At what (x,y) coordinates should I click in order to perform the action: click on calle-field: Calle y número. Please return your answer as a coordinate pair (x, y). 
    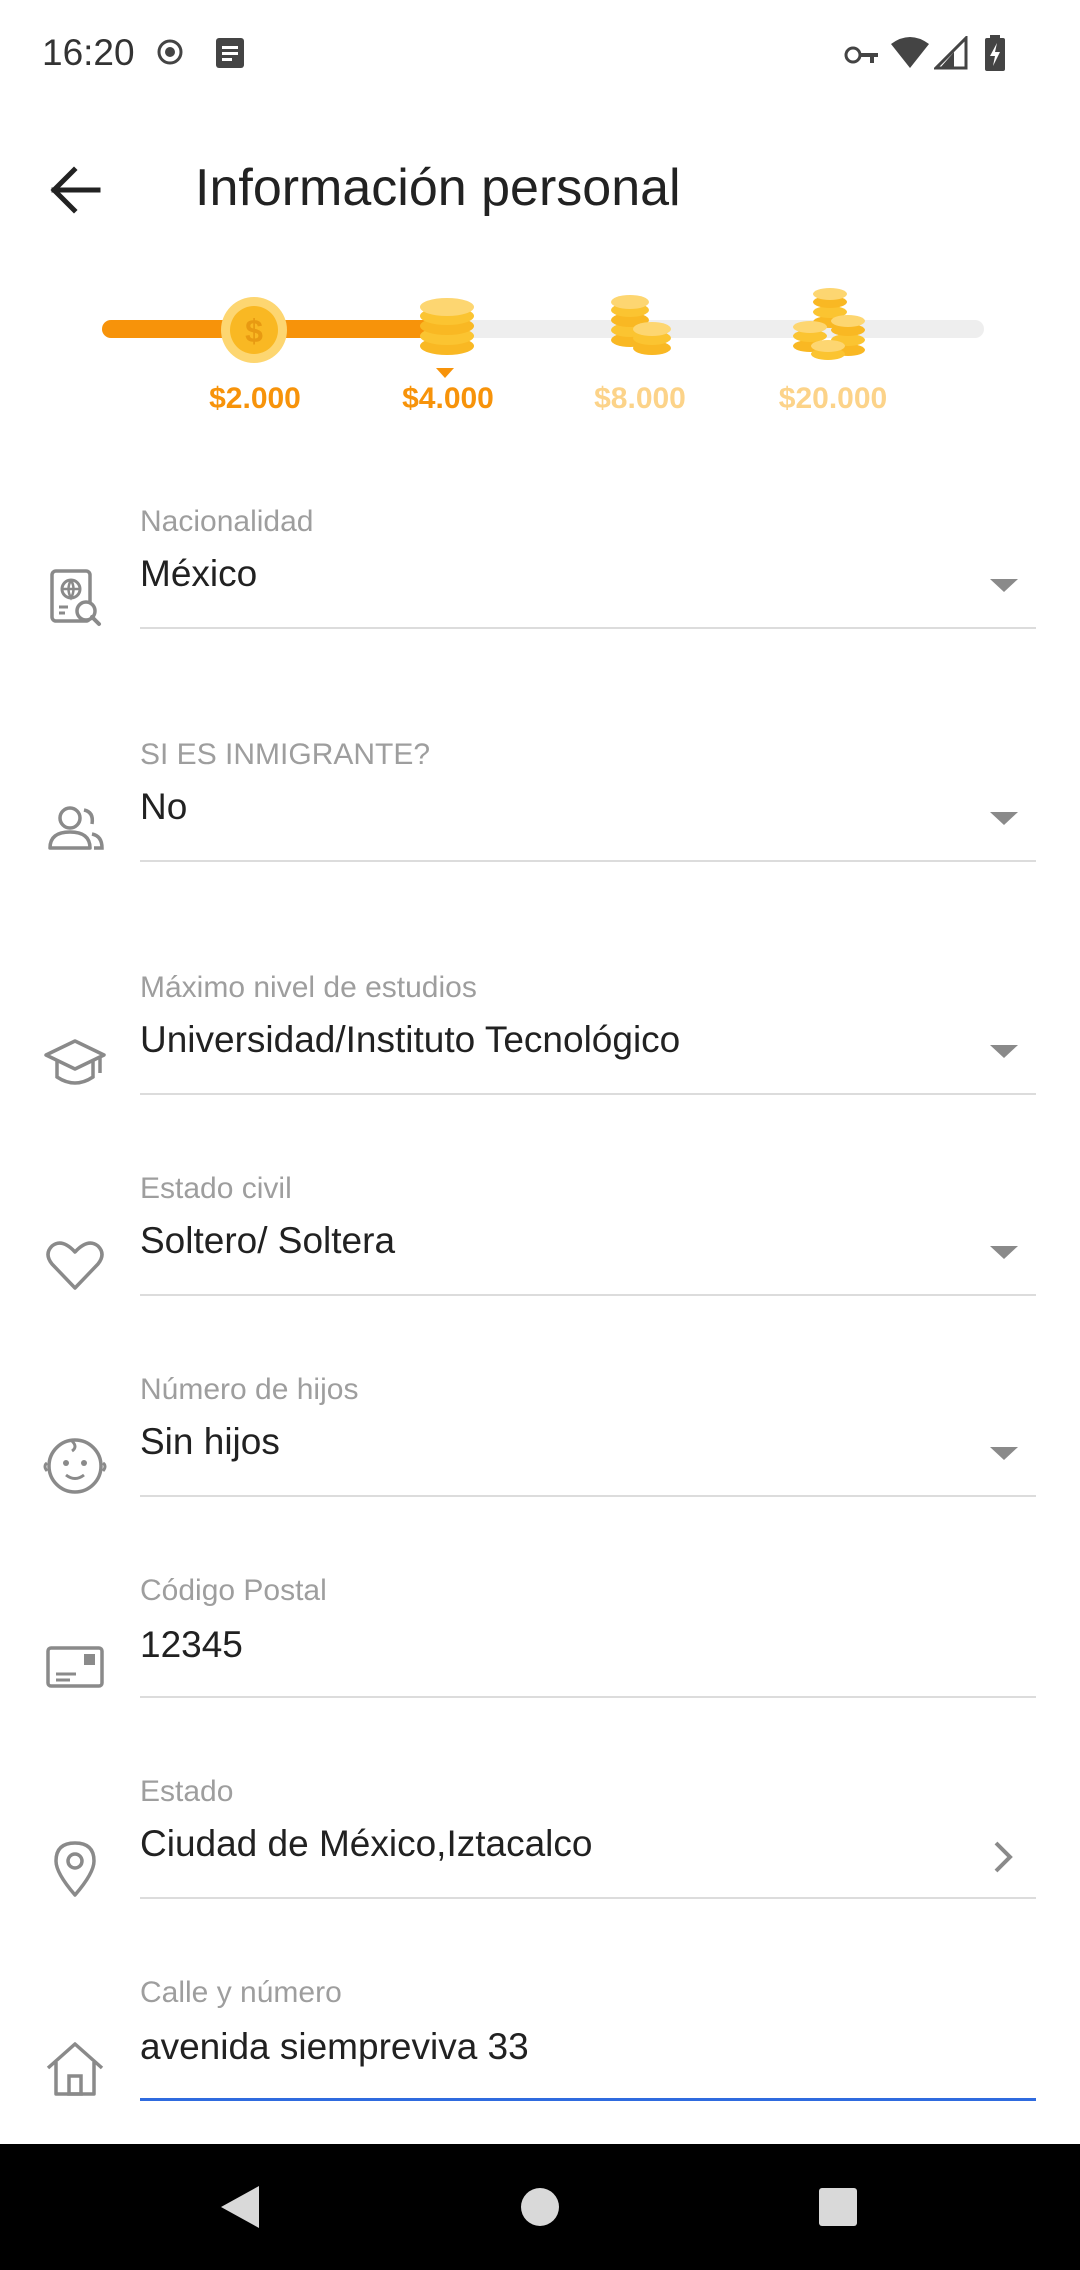
    Looking at the image, I should click on (540, 2046).